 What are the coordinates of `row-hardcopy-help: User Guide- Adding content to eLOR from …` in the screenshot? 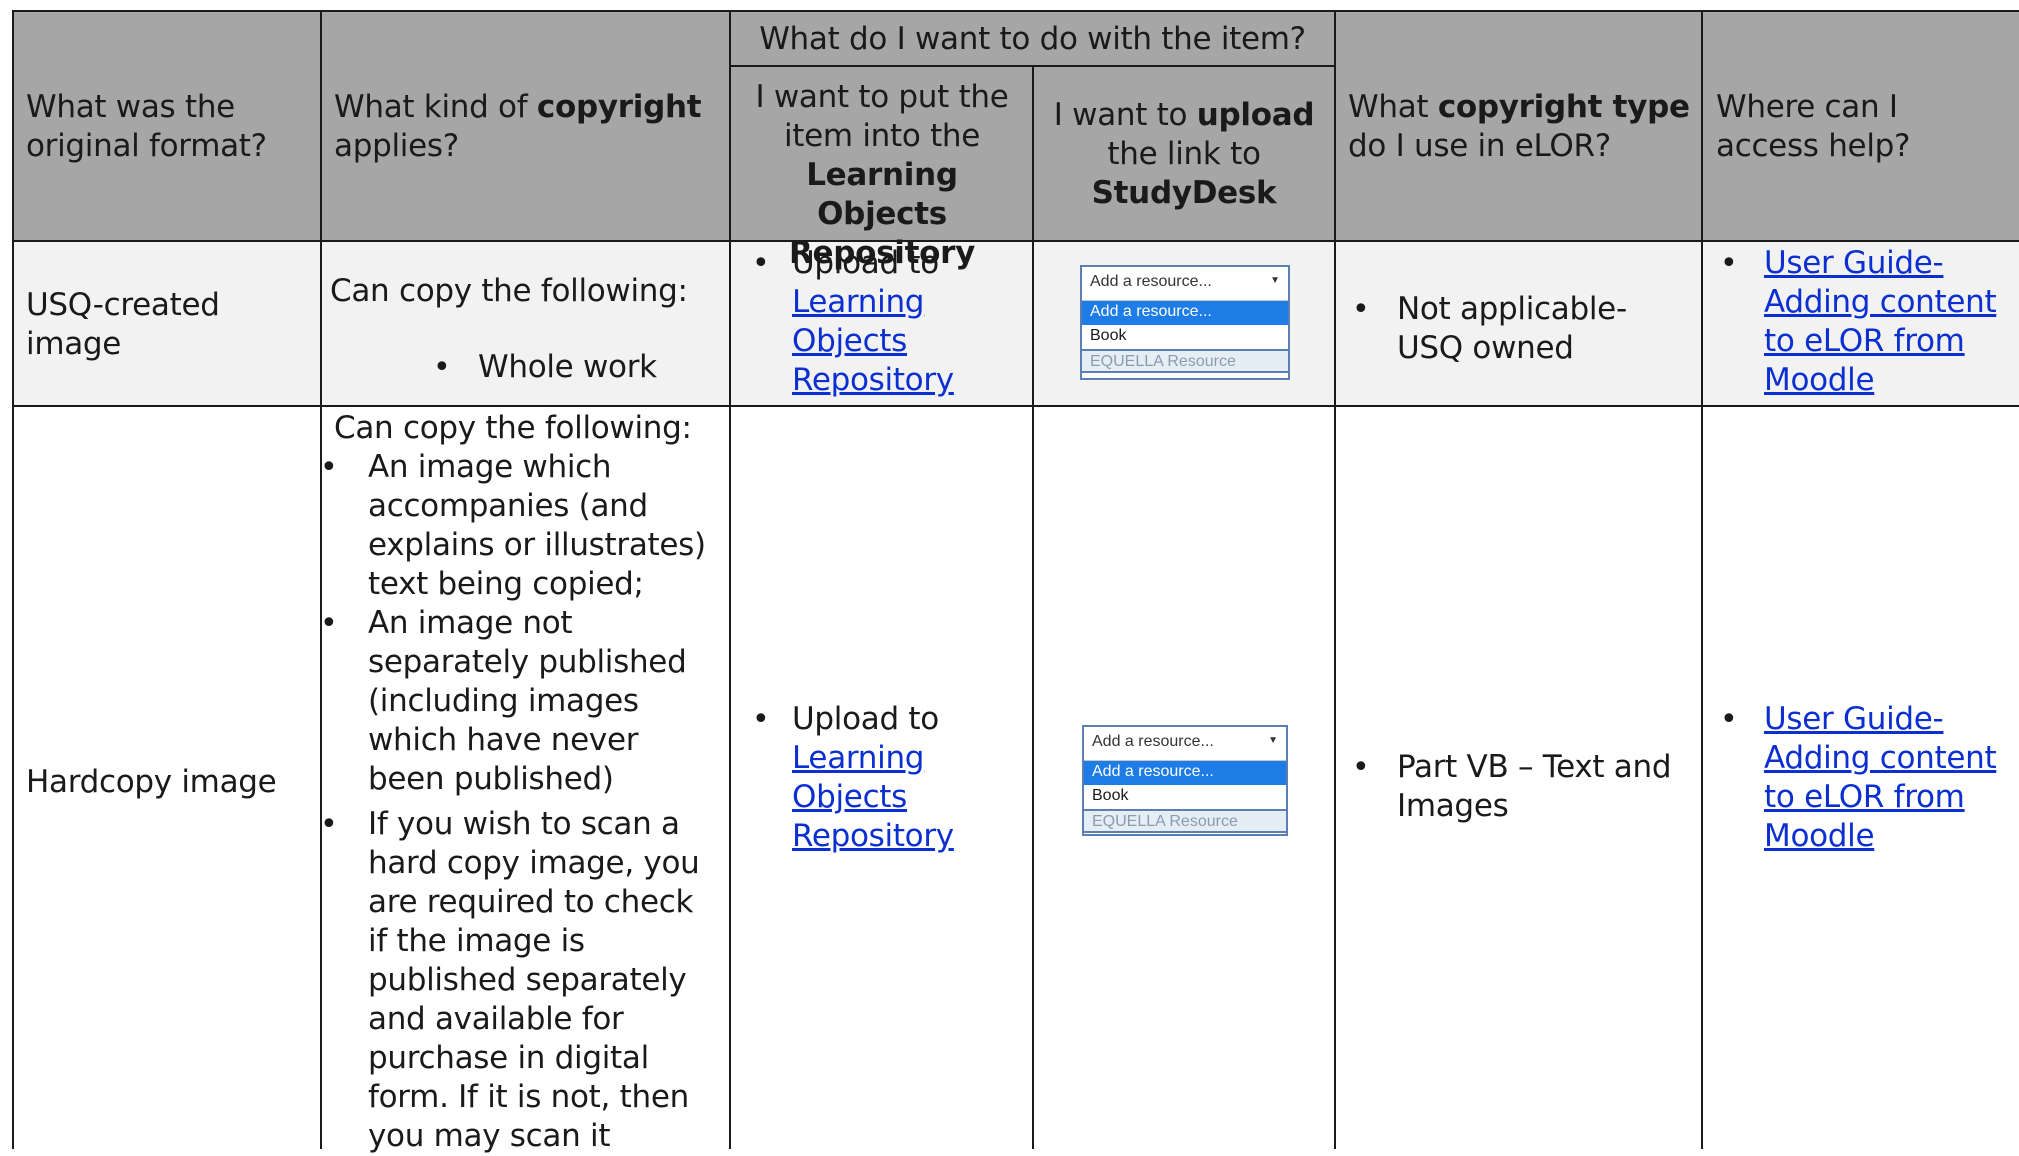 It's located at (1889, 778).